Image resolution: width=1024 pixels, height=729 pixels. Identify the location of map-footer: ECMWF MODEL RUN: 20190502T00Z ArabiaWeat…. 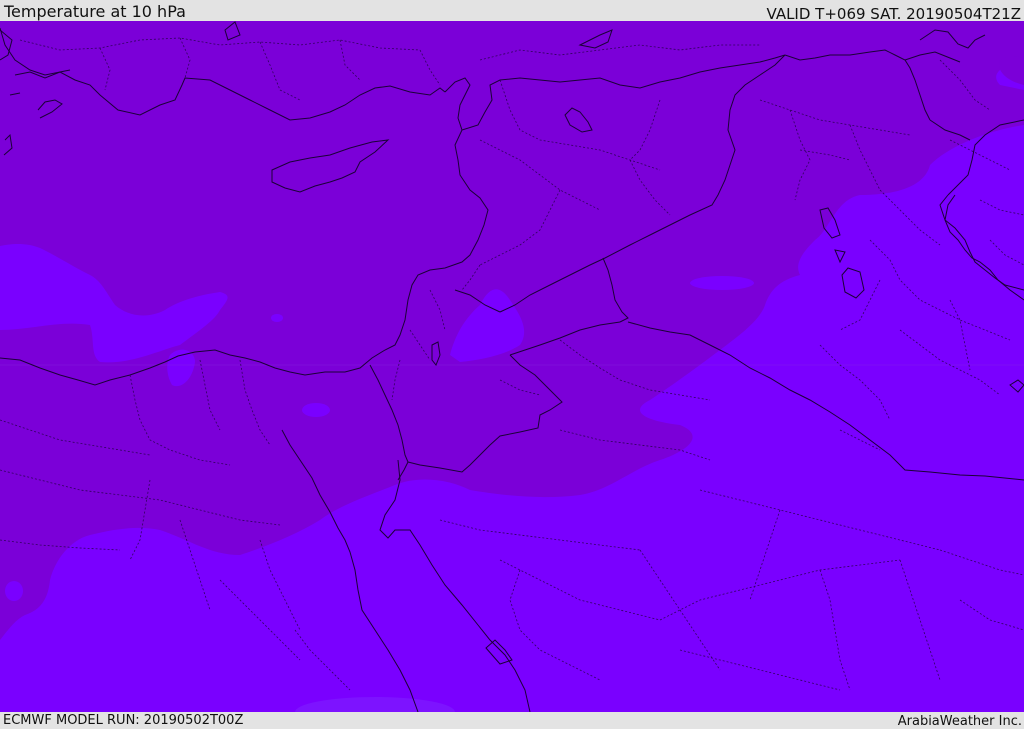
(512, 720).